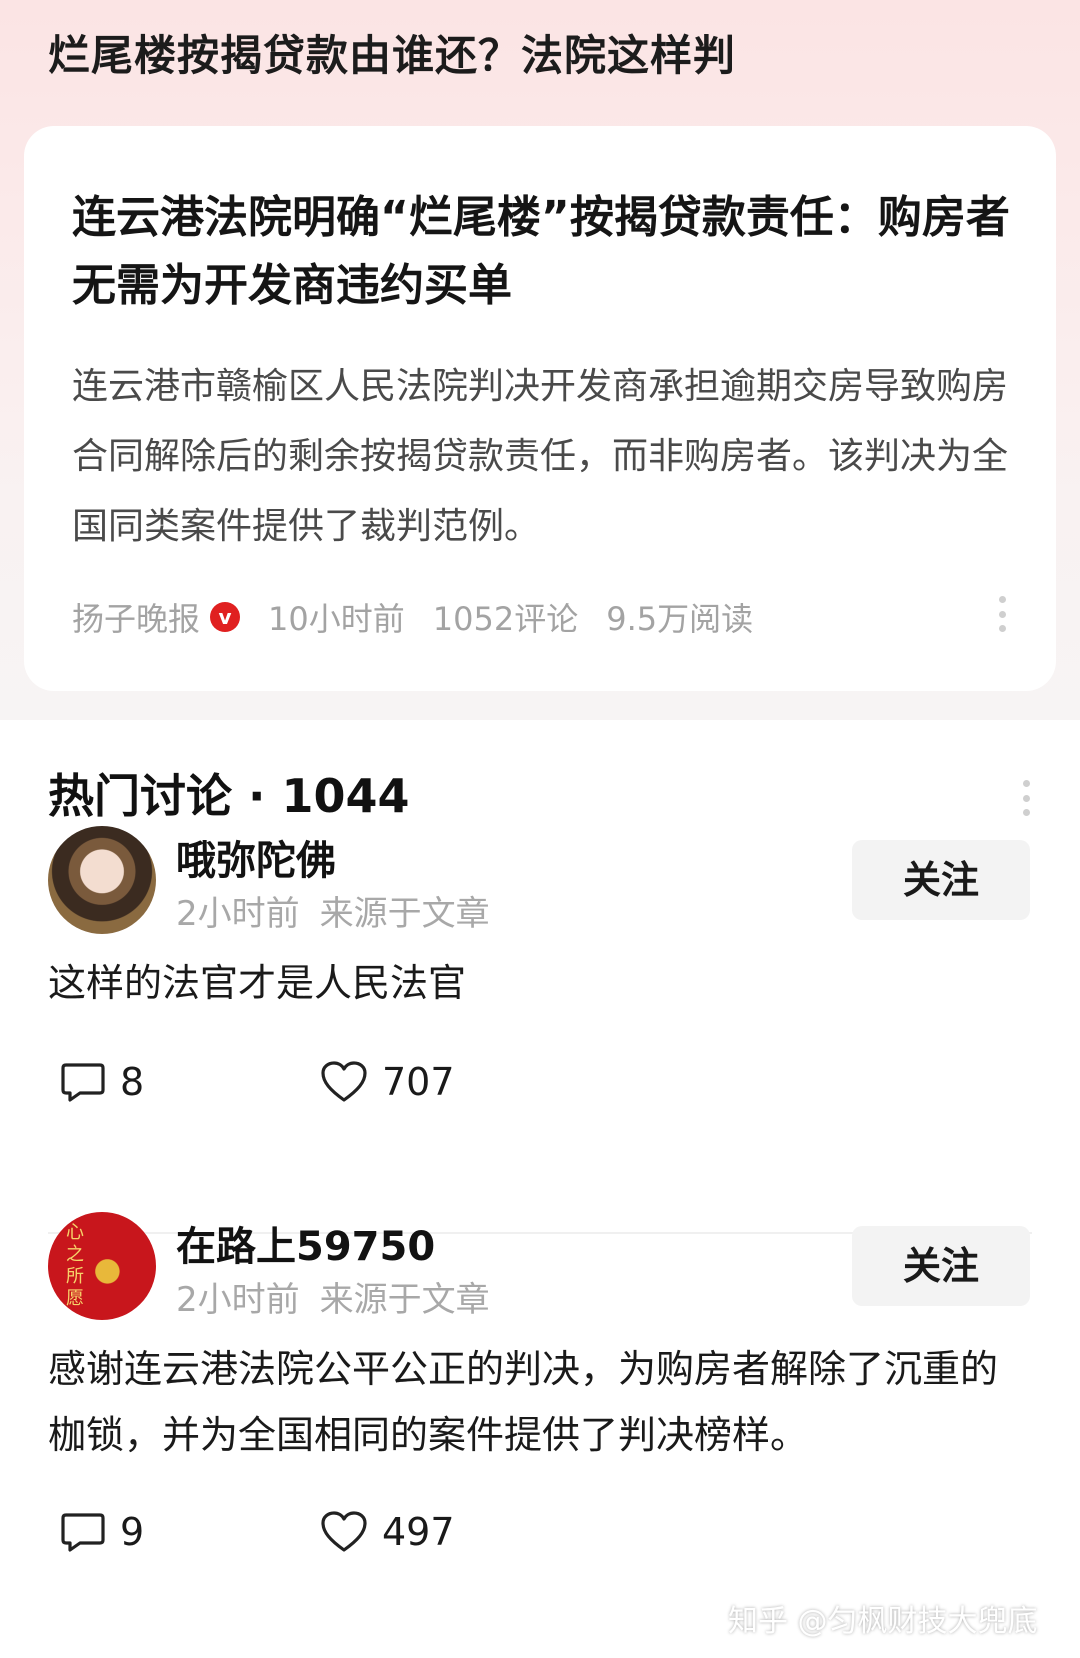 Image resolution: width=1080 pixels, height=1658 pixels. I want to click on reply-count: 8, so click(132, 1082).